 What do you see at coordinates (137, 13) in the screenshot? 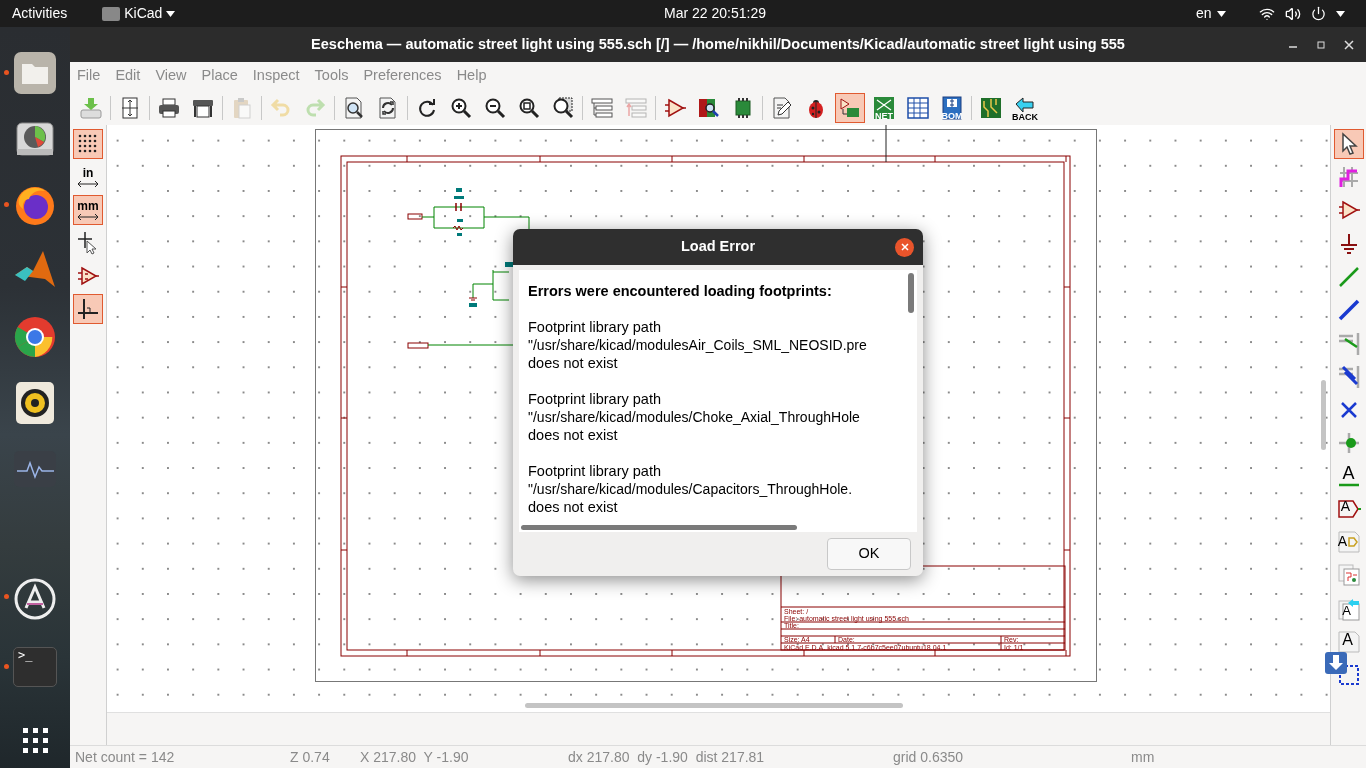
I see `app-menu: KiCad` at bounding box center [137, 13].